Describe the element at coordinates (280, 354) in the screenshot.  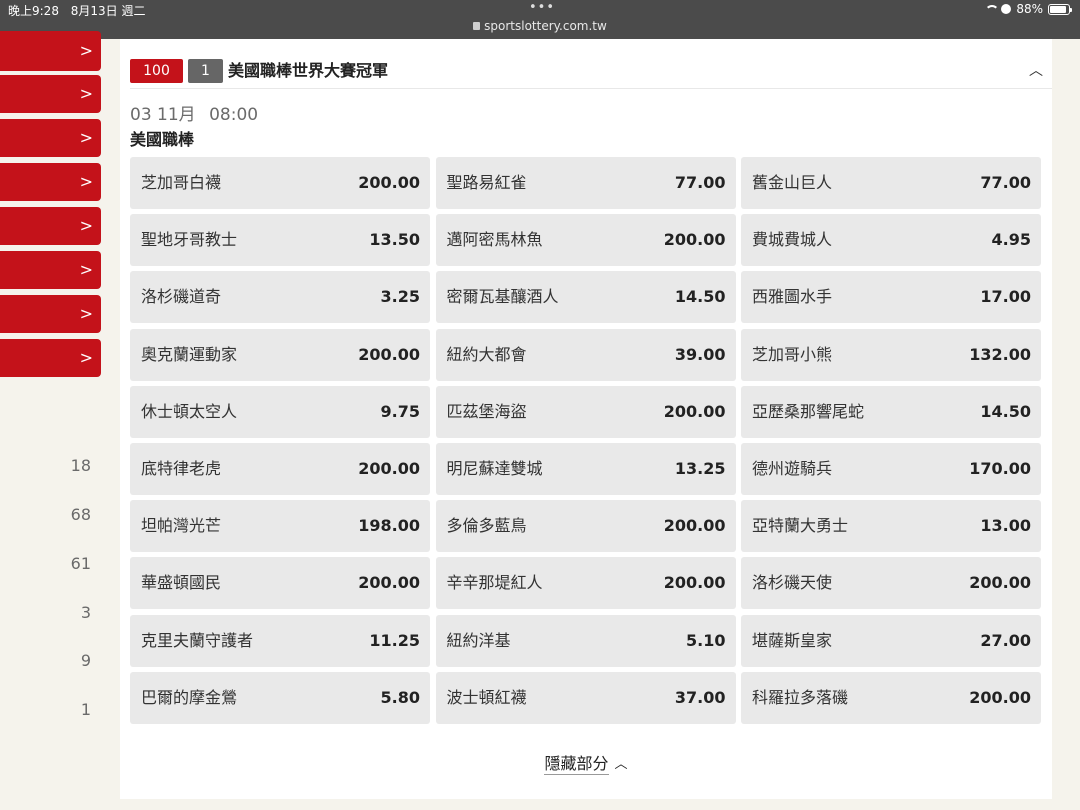
I see `odds-cell: 奧克蘭運動家 200.00` at that location.